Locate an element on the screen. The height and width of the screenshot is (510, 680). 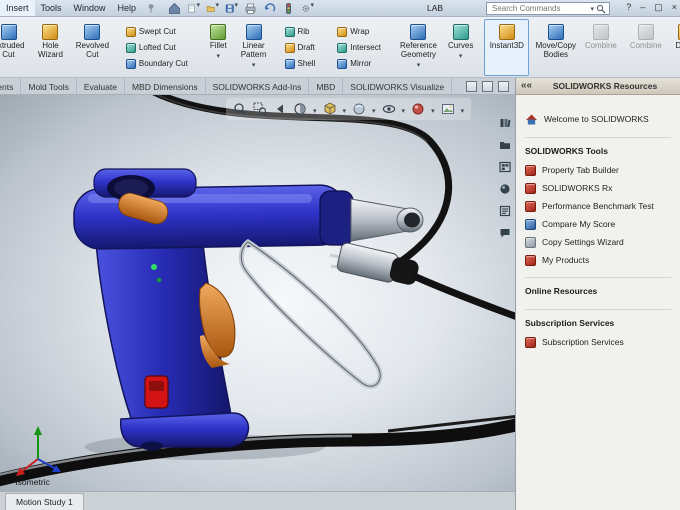
rib-icon is located at coordinates (289, 31).